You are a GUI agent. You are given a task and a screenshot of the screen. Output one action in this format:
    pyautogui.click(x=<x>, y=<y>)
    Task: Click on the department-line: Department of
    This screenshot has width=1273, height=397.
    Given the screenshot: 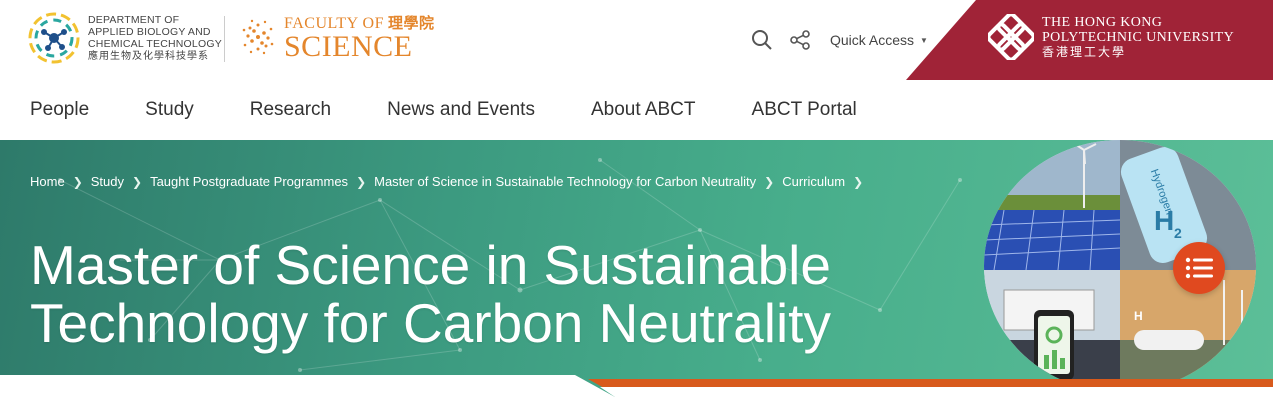 What is the action you would take?
    pyautogui.click(x=134, y=19)
    